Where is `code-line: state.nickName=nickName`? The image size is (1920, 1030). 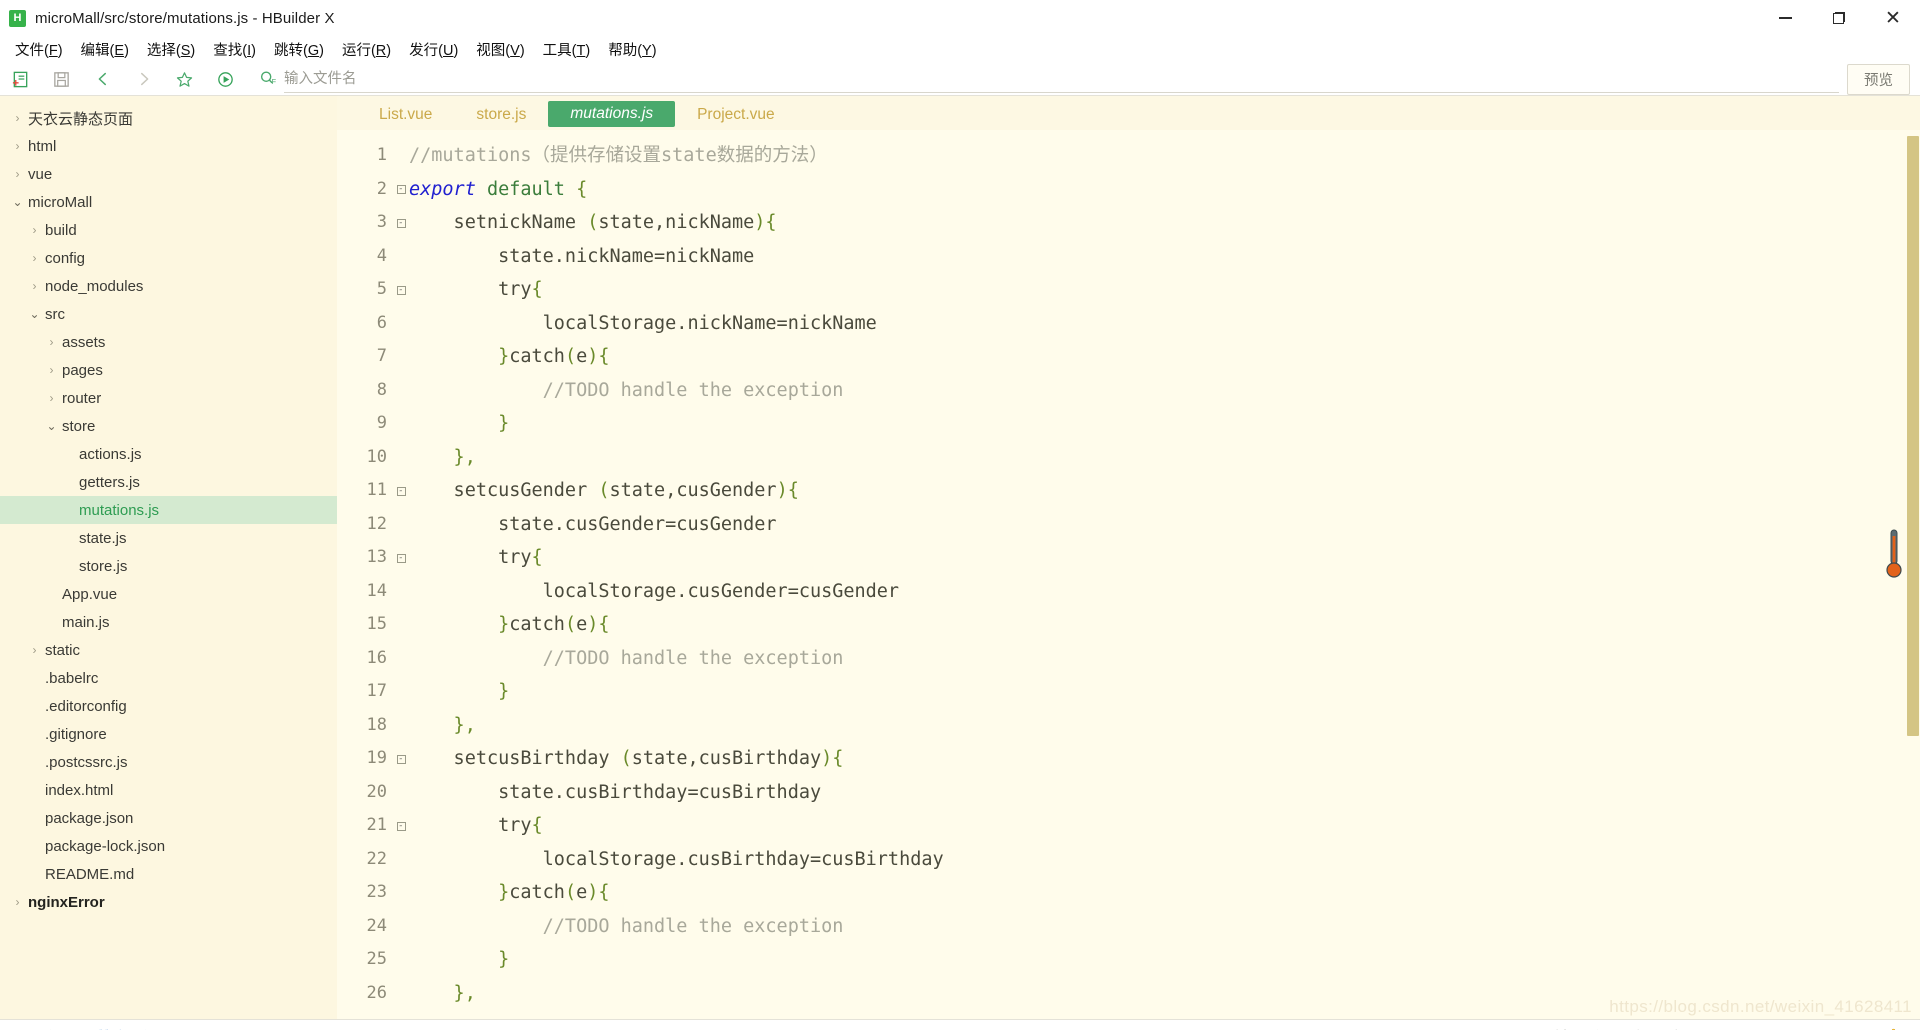
code-line: state.nickName=nickName is located at coordinates (1164, 257).